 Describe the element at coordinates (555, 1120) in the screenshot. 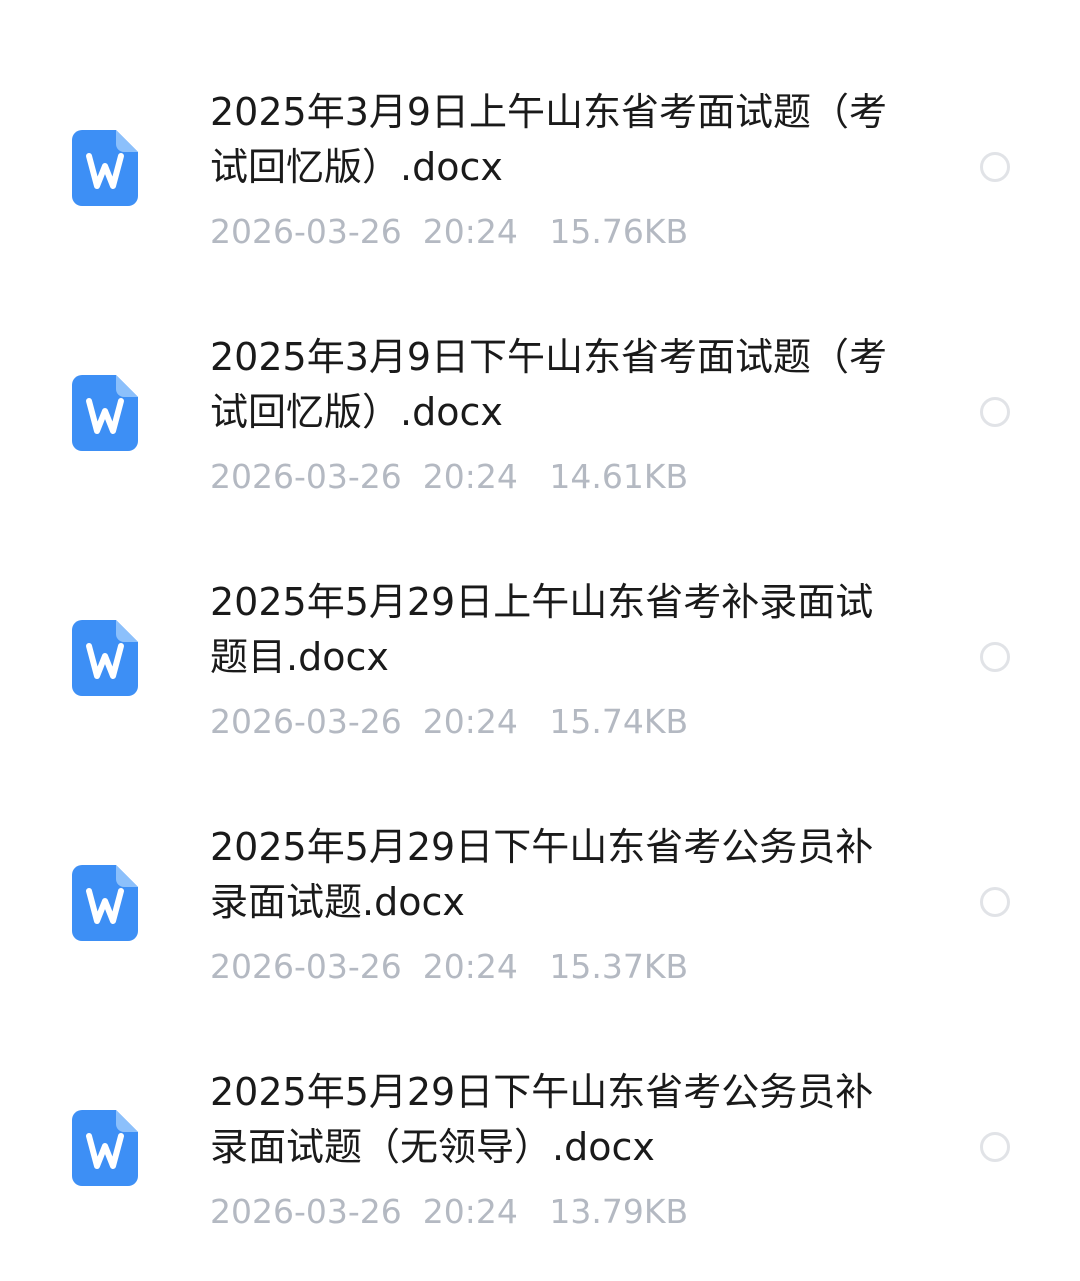

I see `file-name: 2025年5月29日下午山东省考公务员补录面试题（无领导）.docx` at that location.